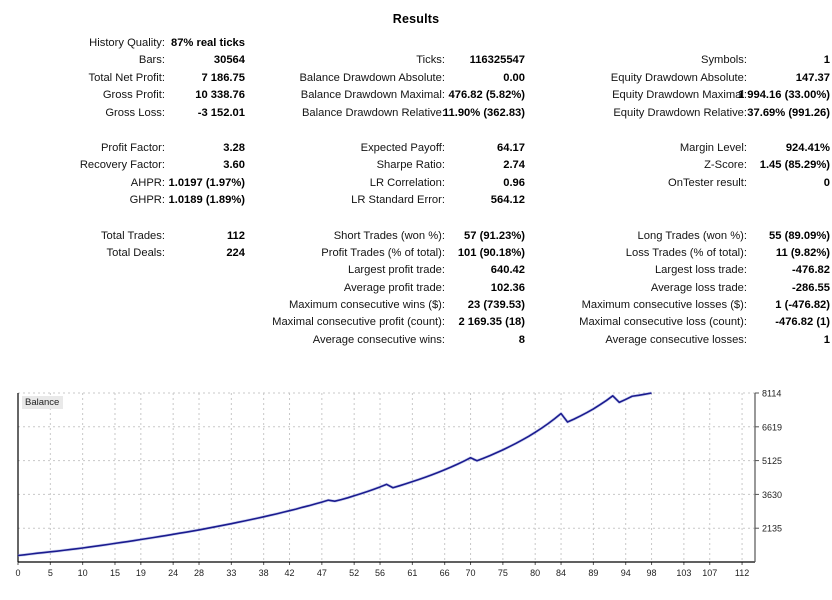 Image resolution: width=832 pixels, height=600 pixels. What do you see at coordinates (199, 573) in the screenshot?
I see `chart-x-tick-label: 28` at bounding box center [199, 573].